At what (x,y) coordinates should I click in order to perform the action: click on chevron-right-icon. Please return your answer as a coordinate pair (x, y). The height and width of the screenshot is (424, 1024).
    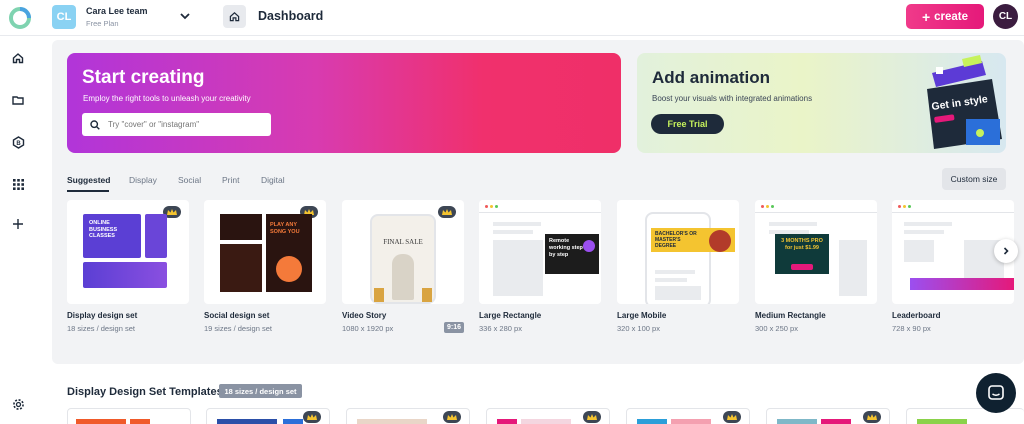
    Looking at the image, I should click on (1006, 251).